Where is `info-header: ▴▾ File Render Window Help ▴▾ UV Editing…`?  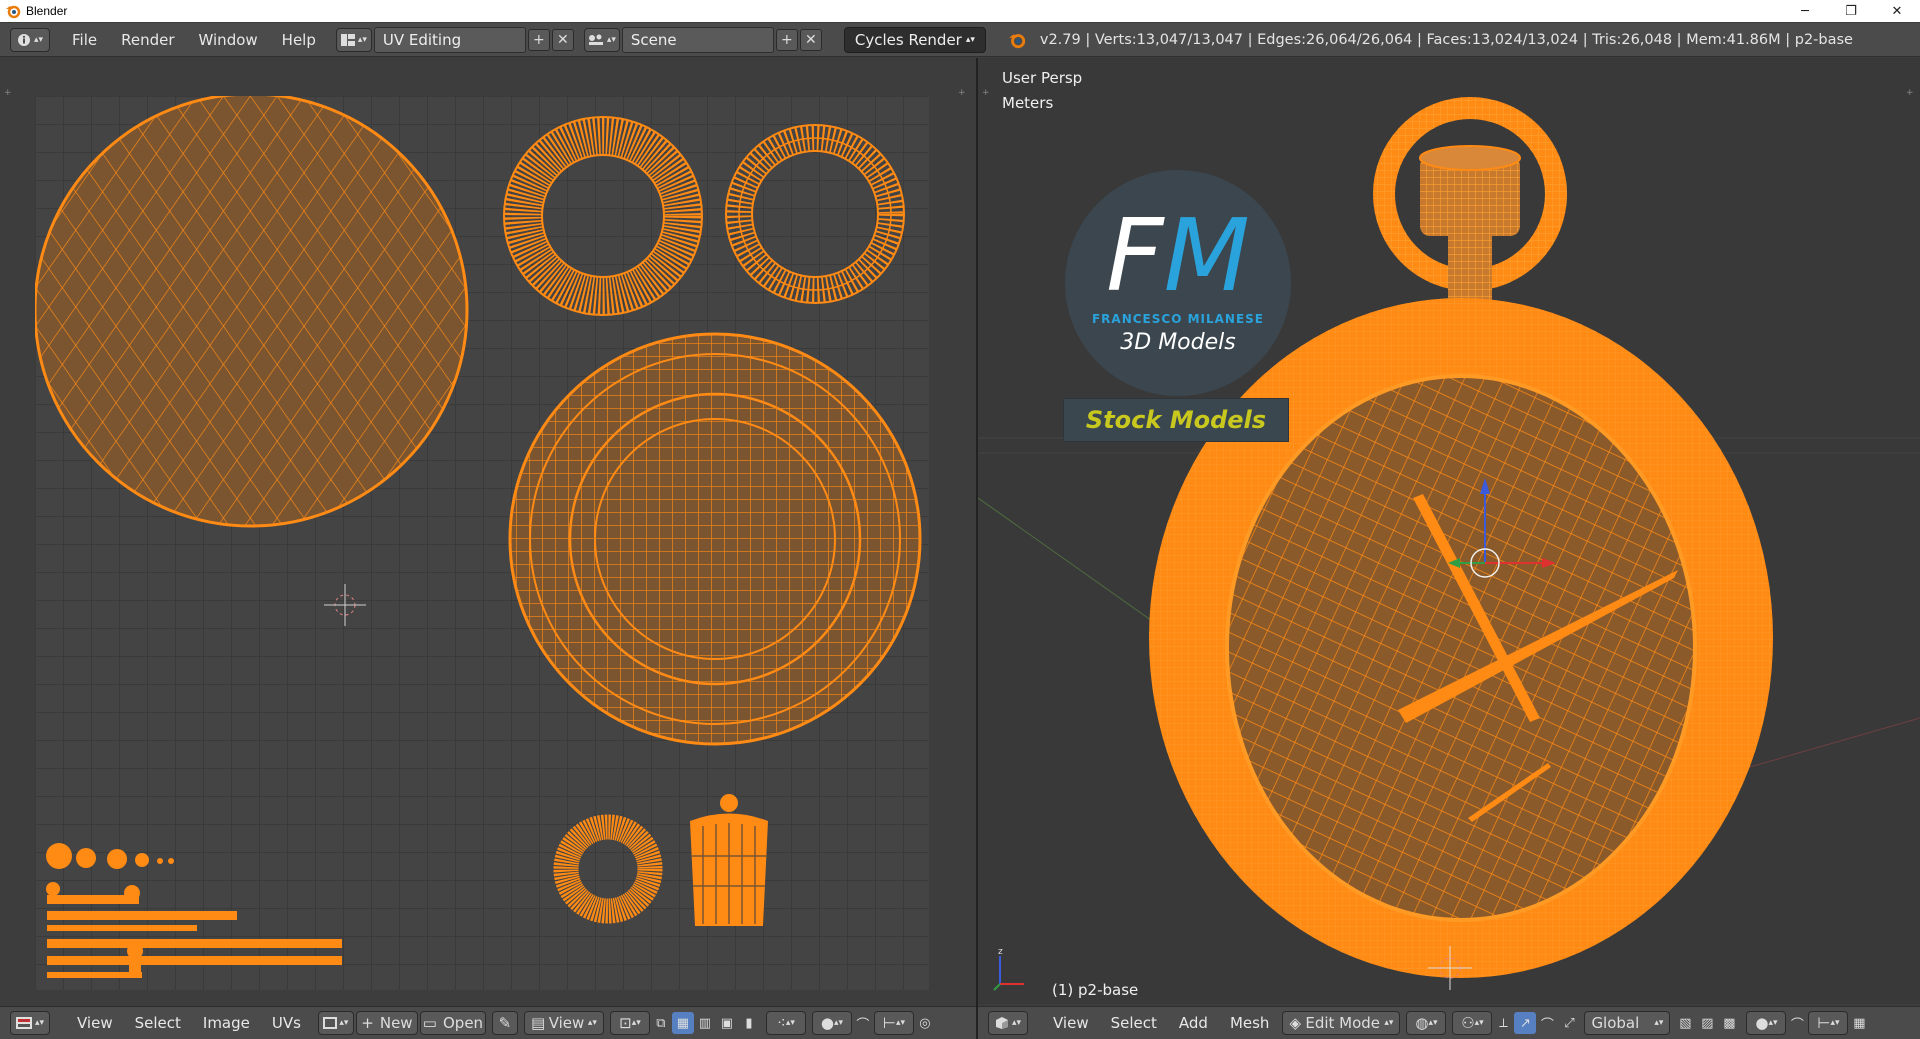
info-header: ▴▾ File Render Window Help ▴▾ UV Editing… is located at coordinates (960, 40).